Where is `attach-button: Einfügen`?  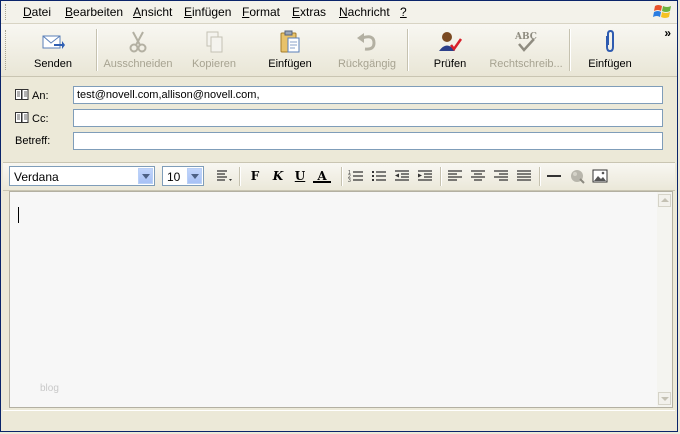 attach-button: Einfügen is located at coordinates (610, 50).